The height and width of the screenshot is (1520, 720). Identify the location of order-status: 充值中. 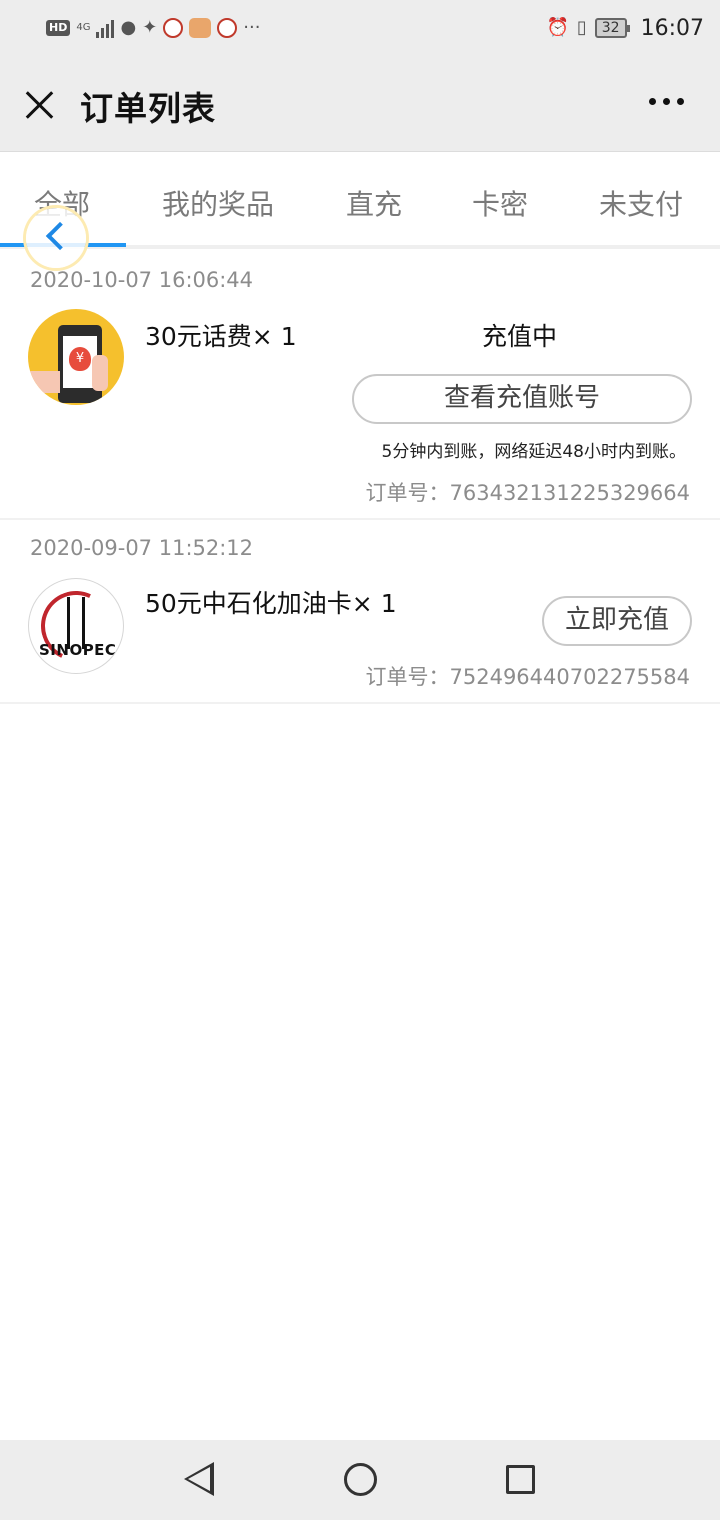
(520, 336).